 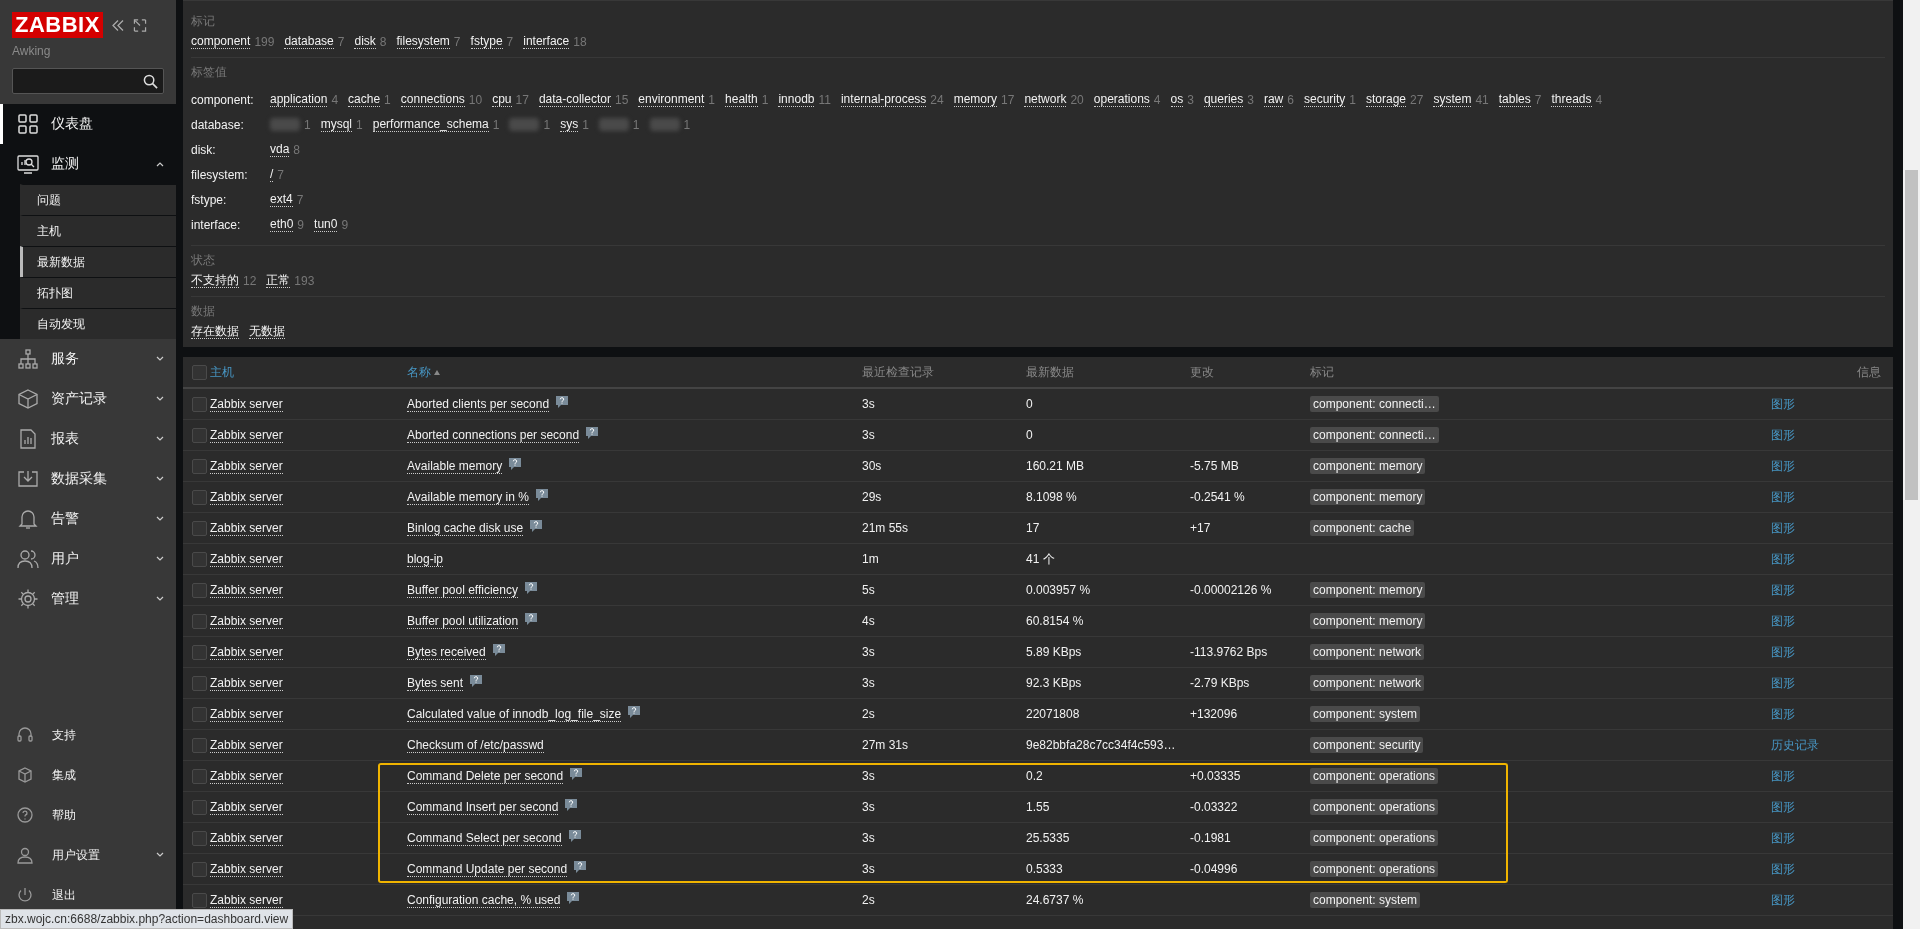 What do you see at coordinates (478, 404) in the screenshot?
I see `item-name-link: Aborted clients per second` at bounding box center [478, 404].